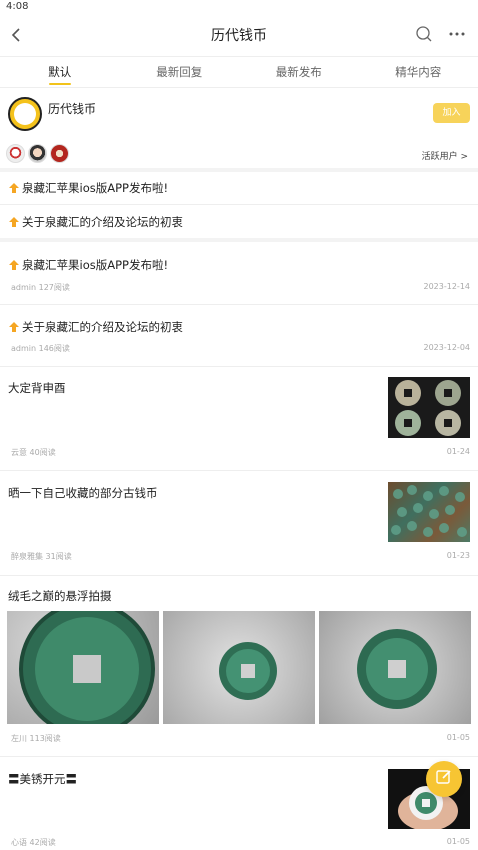 Image resolution: width=478 pixels, height=850 pixels. Describe the element at coordinates (102, 327) in the screenshot. I see `post-title: 关于泉藏汇的介绍及论坛的初衷` at that location.